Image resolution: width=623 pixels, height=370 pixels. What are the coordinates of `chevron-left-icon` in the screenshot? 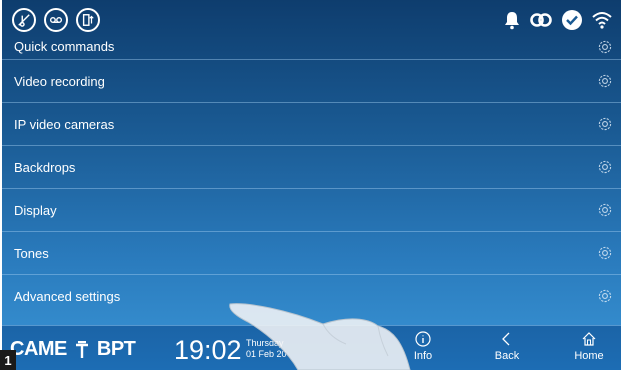 It's located at (506, 339).